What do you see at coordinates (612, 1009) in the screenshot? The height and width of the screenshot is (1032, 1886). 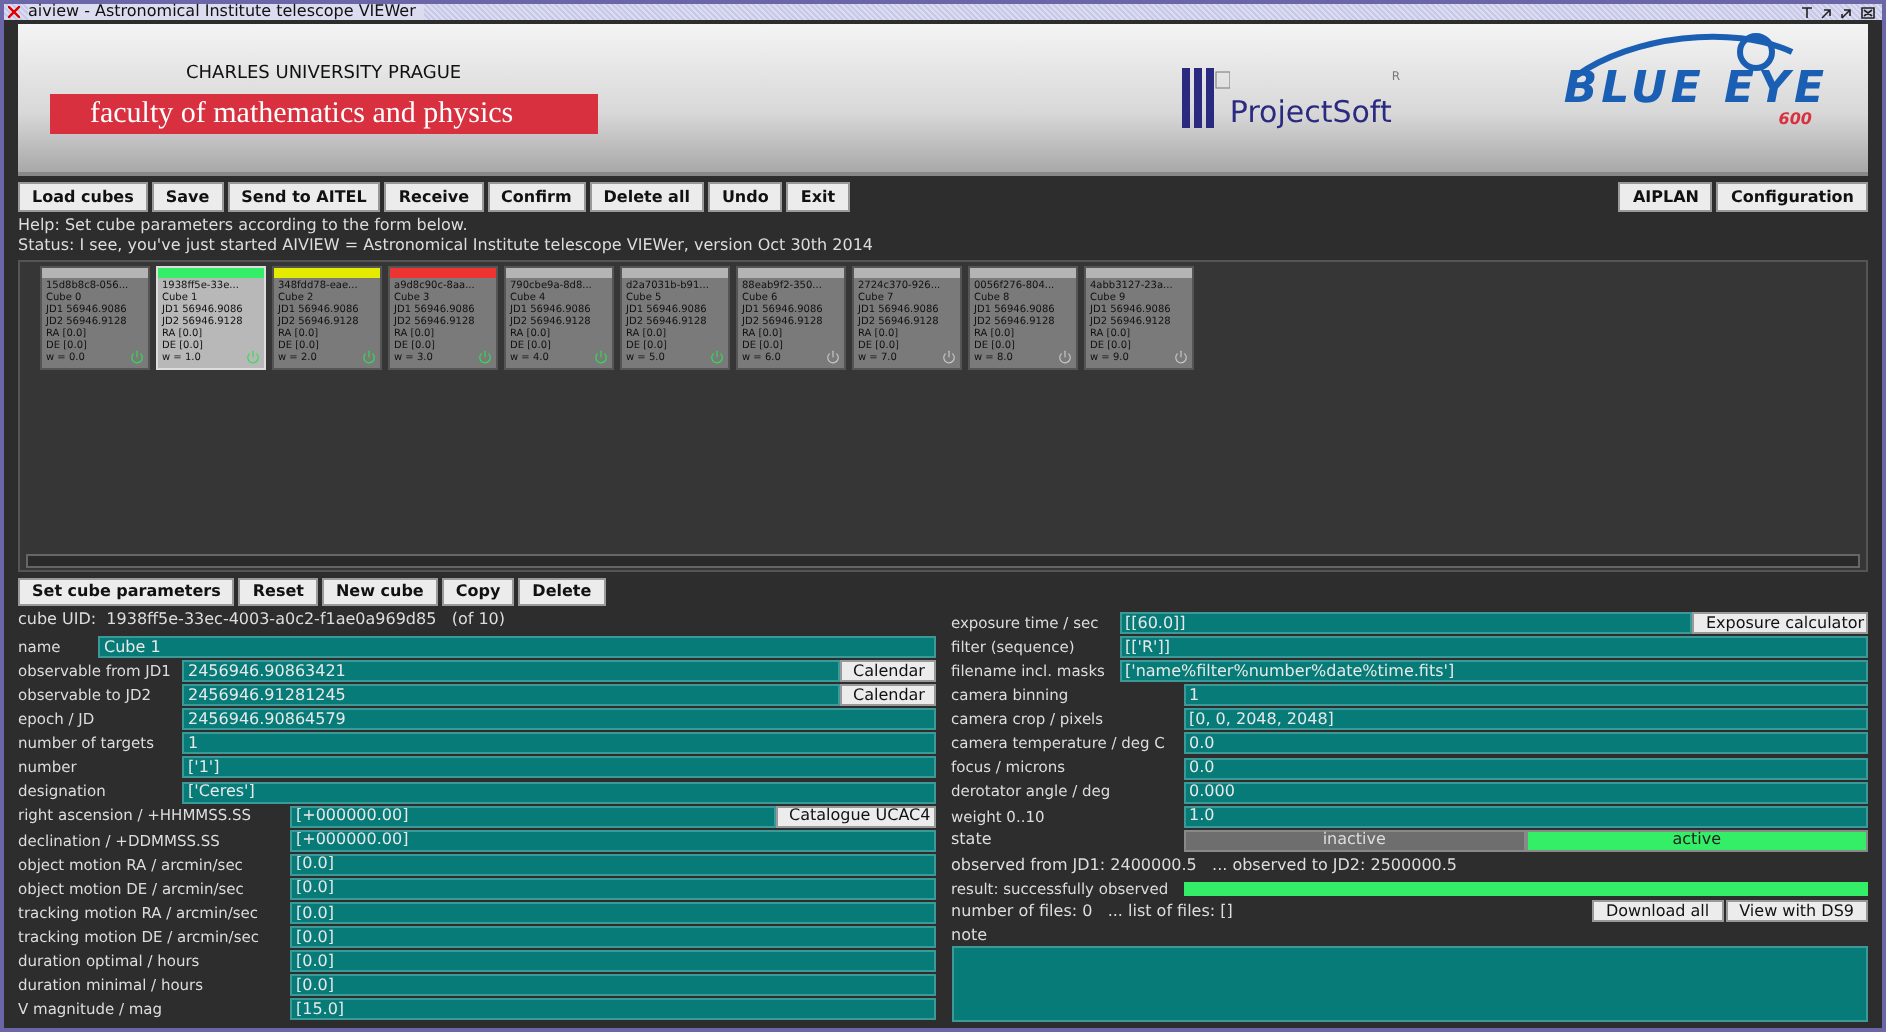 I see `input-field: [15.0]` at bounding box center [612, 1009].